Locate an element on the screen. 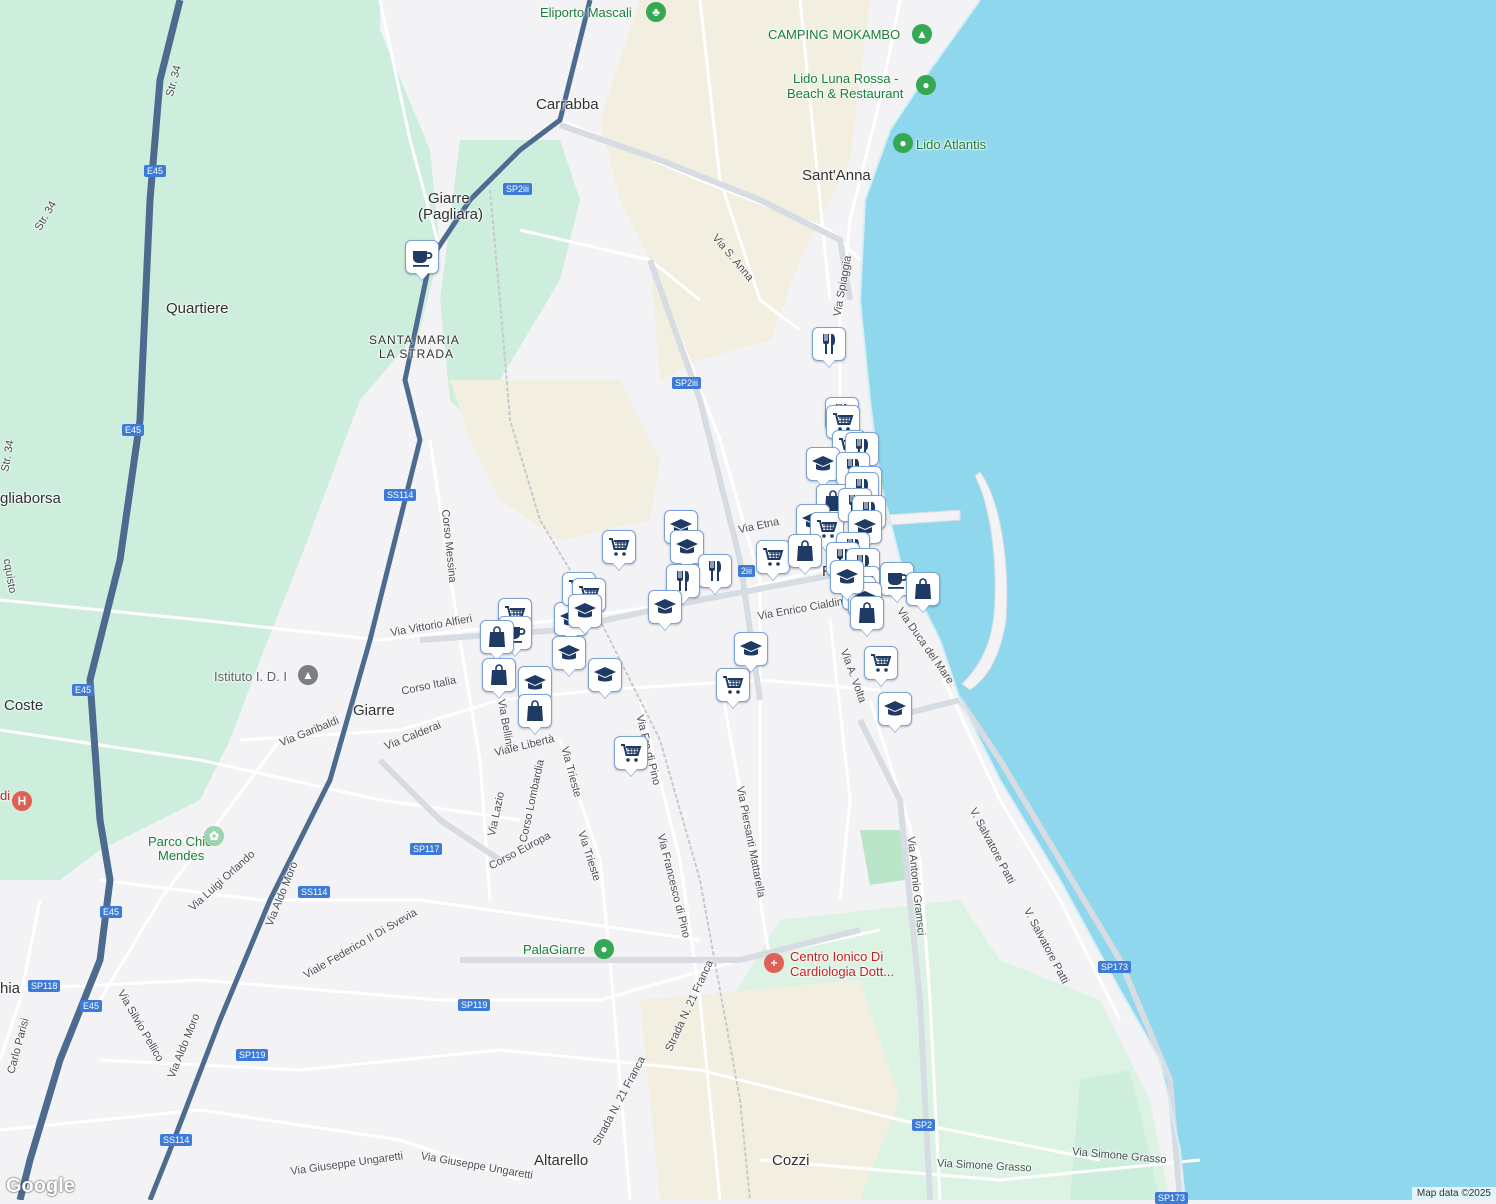 The height and width of the screenshot is (1204, 1496). park-icon: ✿ is located at coordinates (214, 836).